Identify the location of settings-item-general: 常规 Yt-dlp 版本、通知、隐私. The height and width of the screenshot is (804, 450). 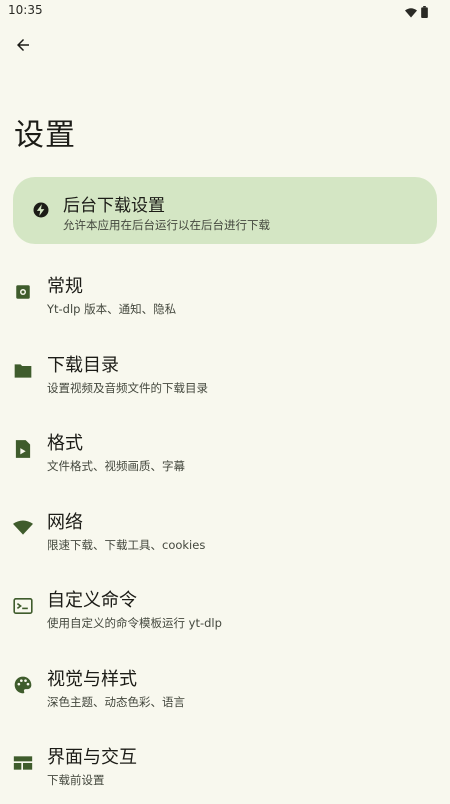
(225, 293).